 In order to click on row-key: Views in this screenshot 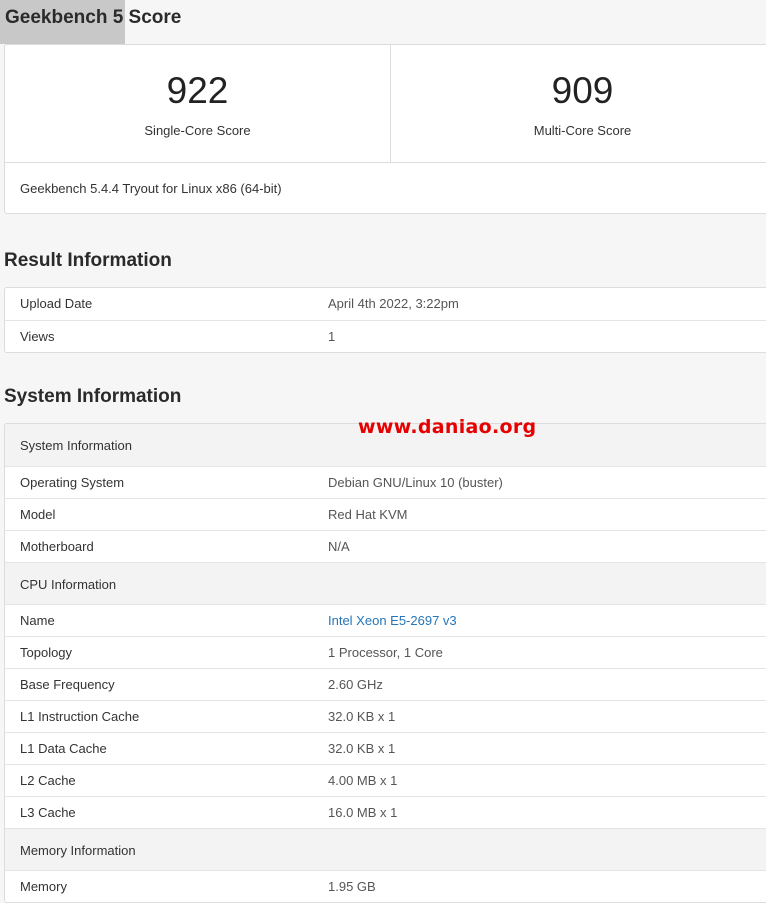, I will do `click(37, 336)`.